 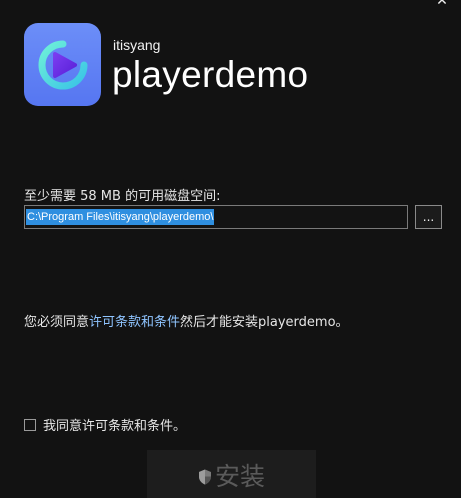 What do you see at coordinates (204, 477) in the screenshot?
I see `shield-icon` at bounding box center [204, 477].